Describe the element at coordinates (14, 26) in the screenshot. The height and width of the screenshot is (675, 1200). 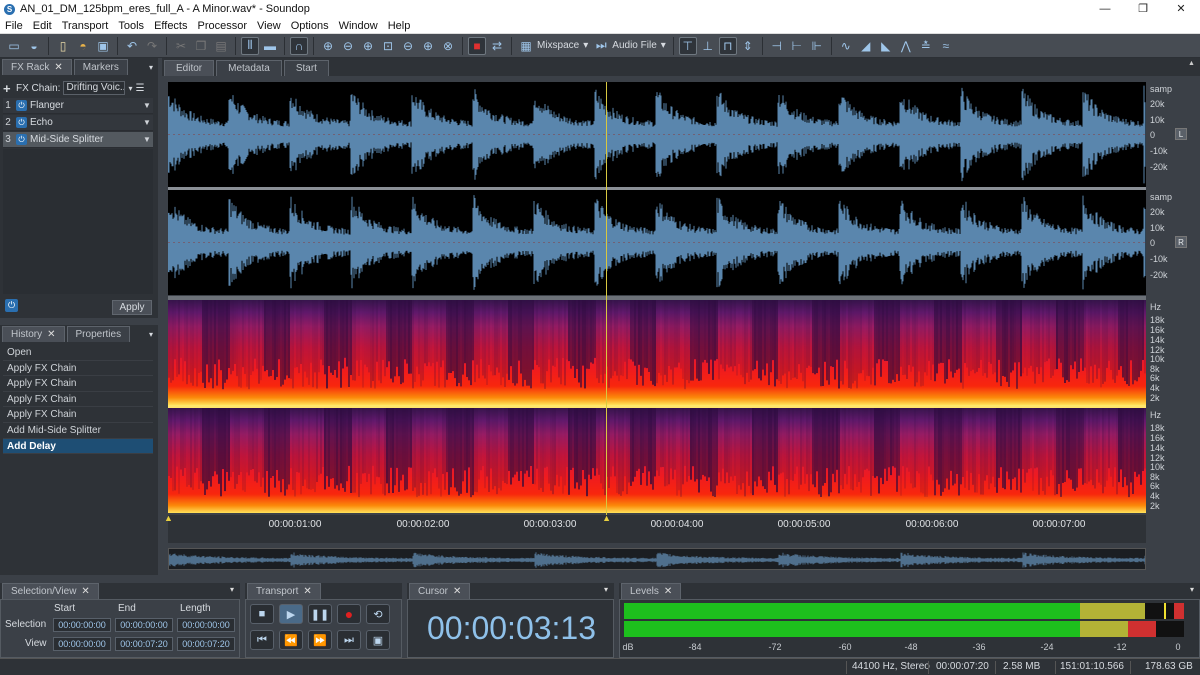
I see `menu-file: File` at that location.